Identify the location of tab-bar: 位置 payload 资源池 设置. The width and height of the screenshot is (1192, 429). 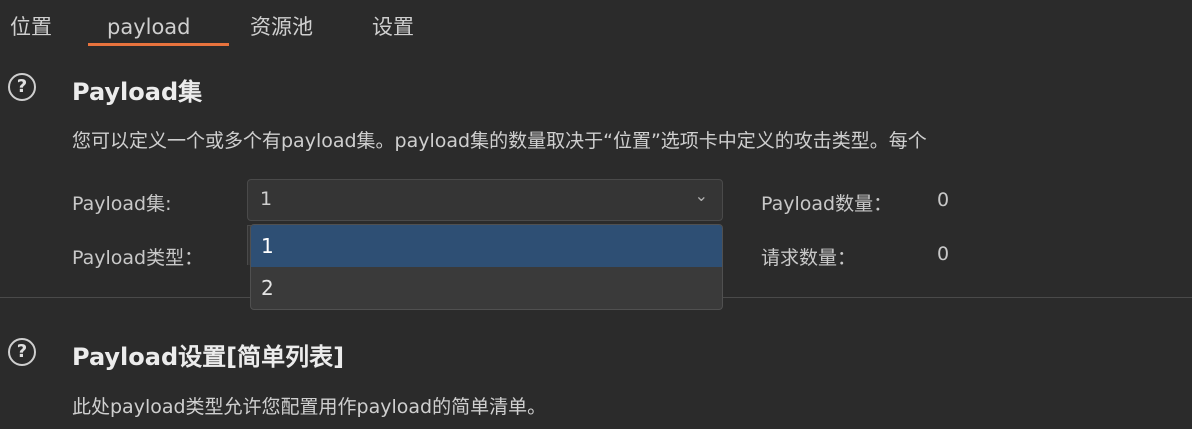
(596, 23).